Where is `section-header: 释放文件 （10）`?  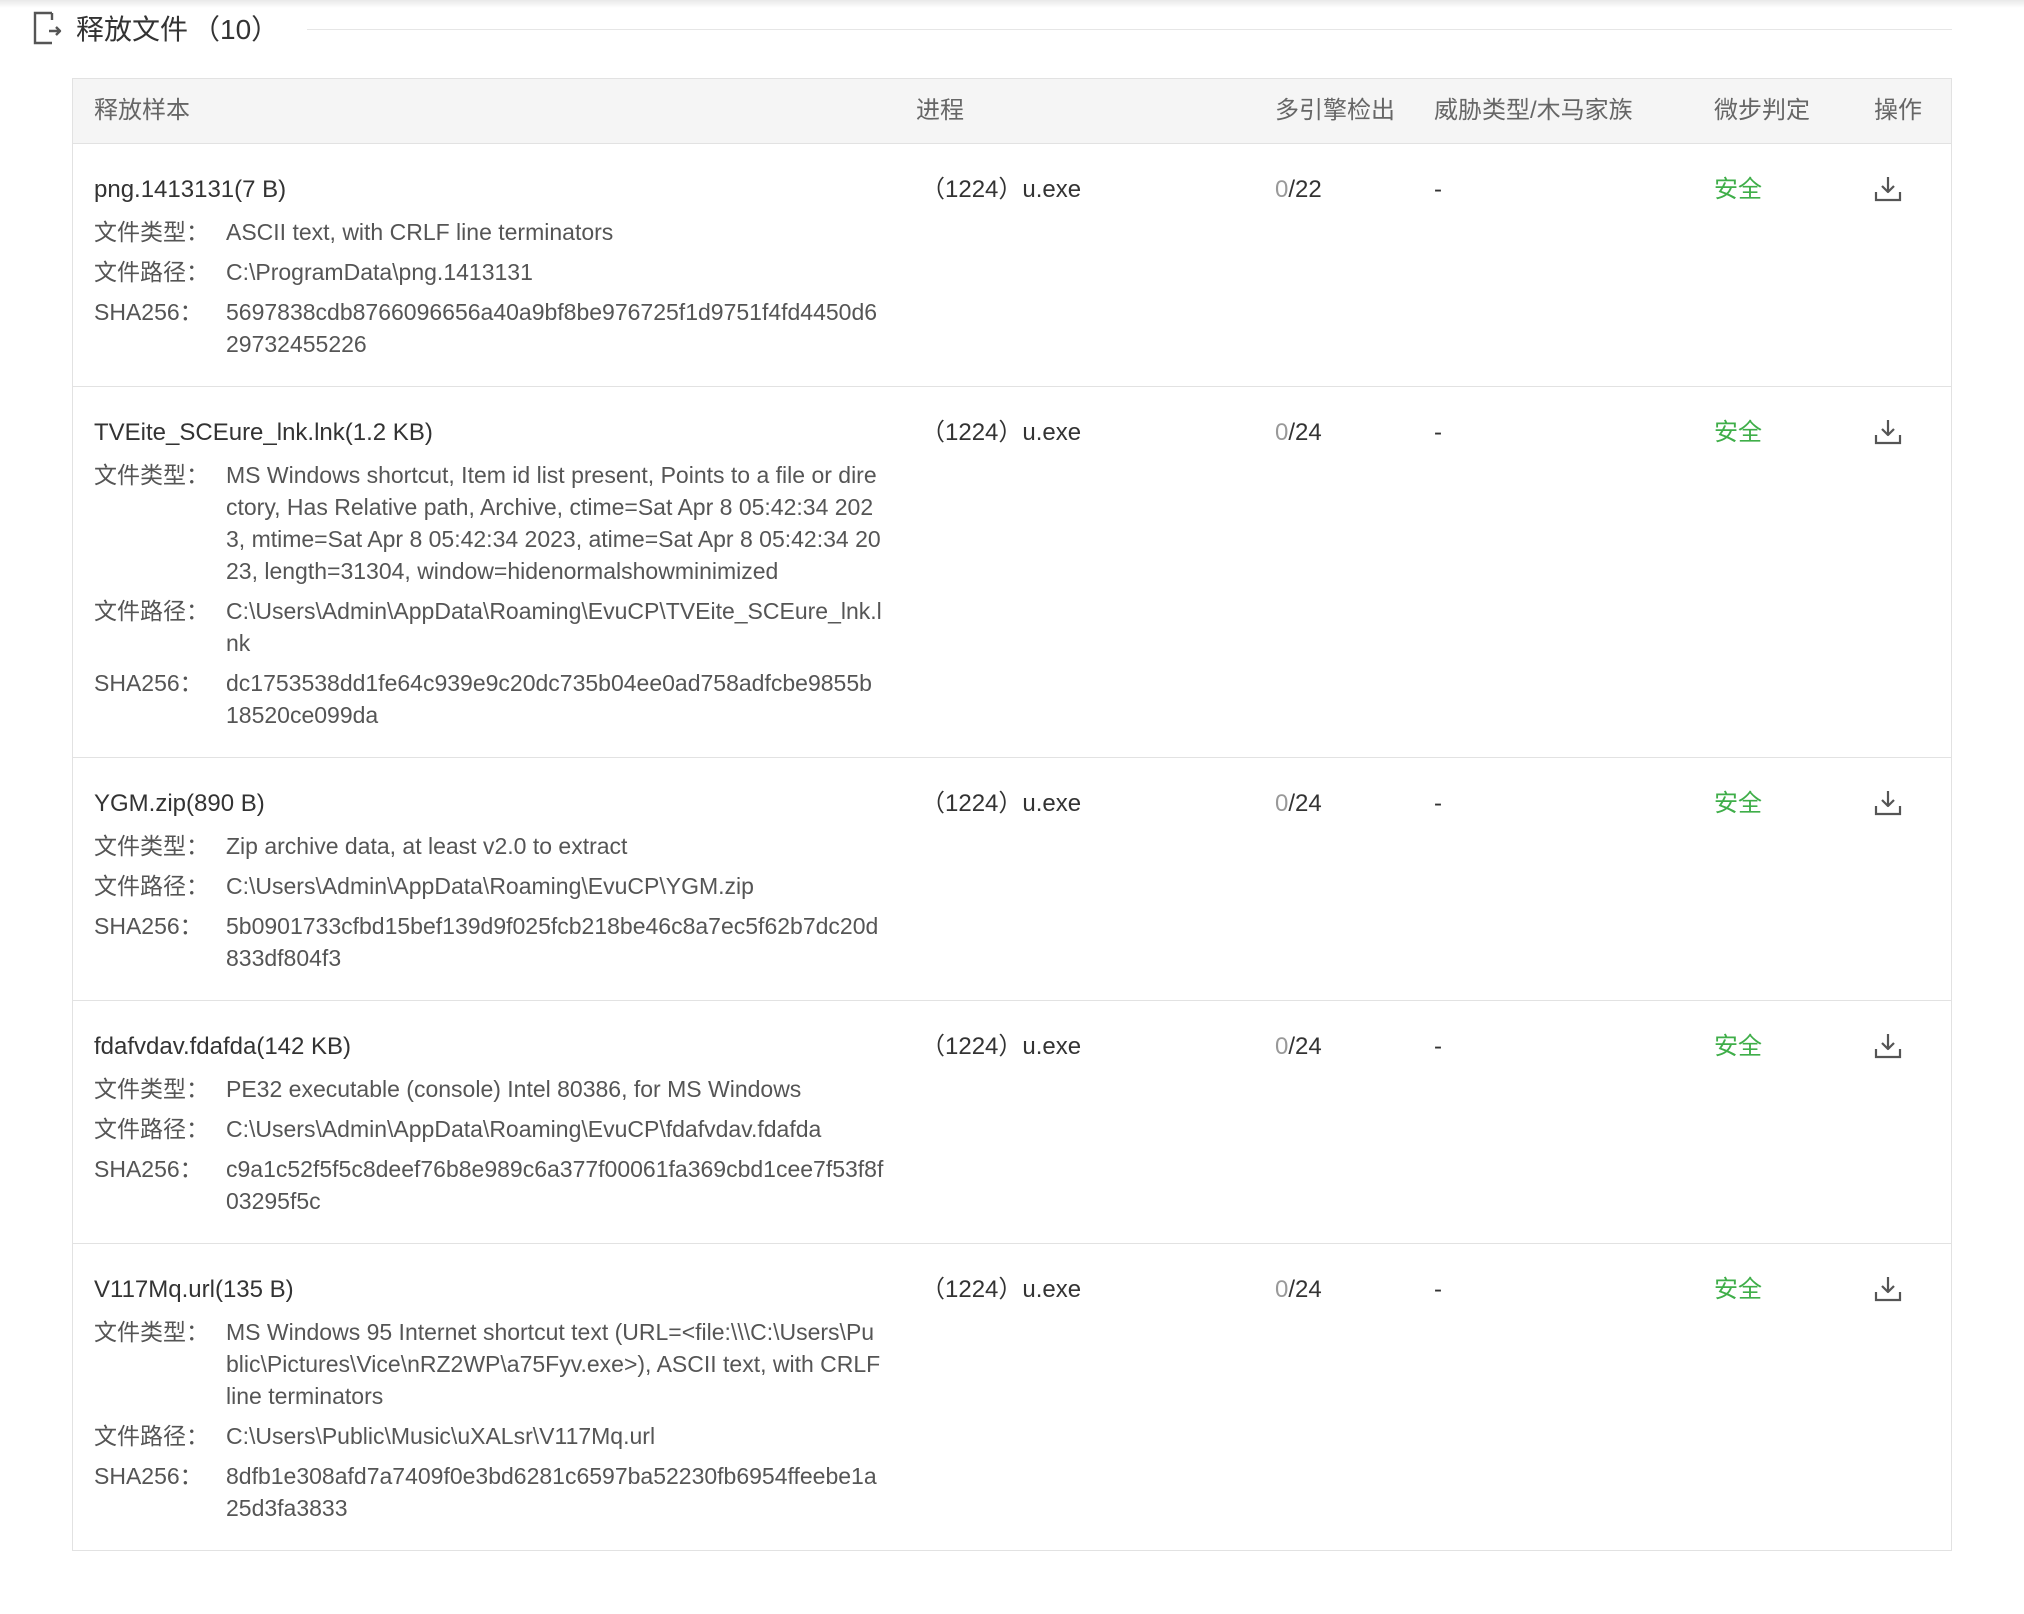 section-header: 释放文件 （10） is located at coordinates (992, 28).